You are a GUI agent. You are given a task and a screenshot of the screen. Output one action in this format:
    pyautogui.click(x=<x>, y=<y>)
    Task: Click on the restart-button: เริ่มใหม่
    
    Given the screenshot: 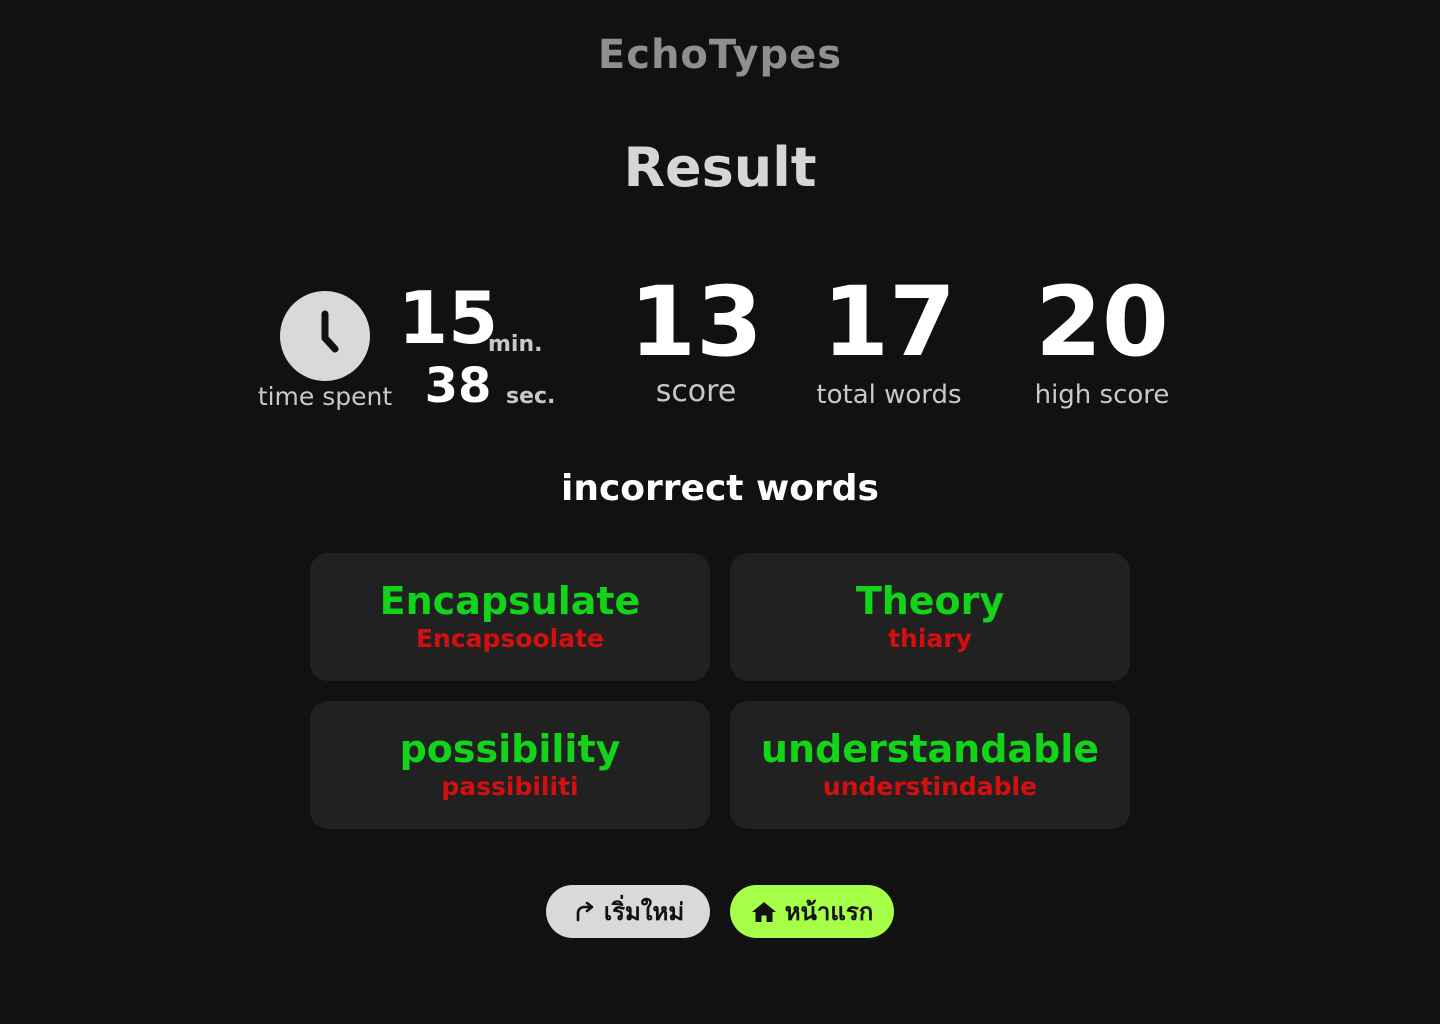 What is the action you would take?
    pyautogui.click(x=628, y=911)
    